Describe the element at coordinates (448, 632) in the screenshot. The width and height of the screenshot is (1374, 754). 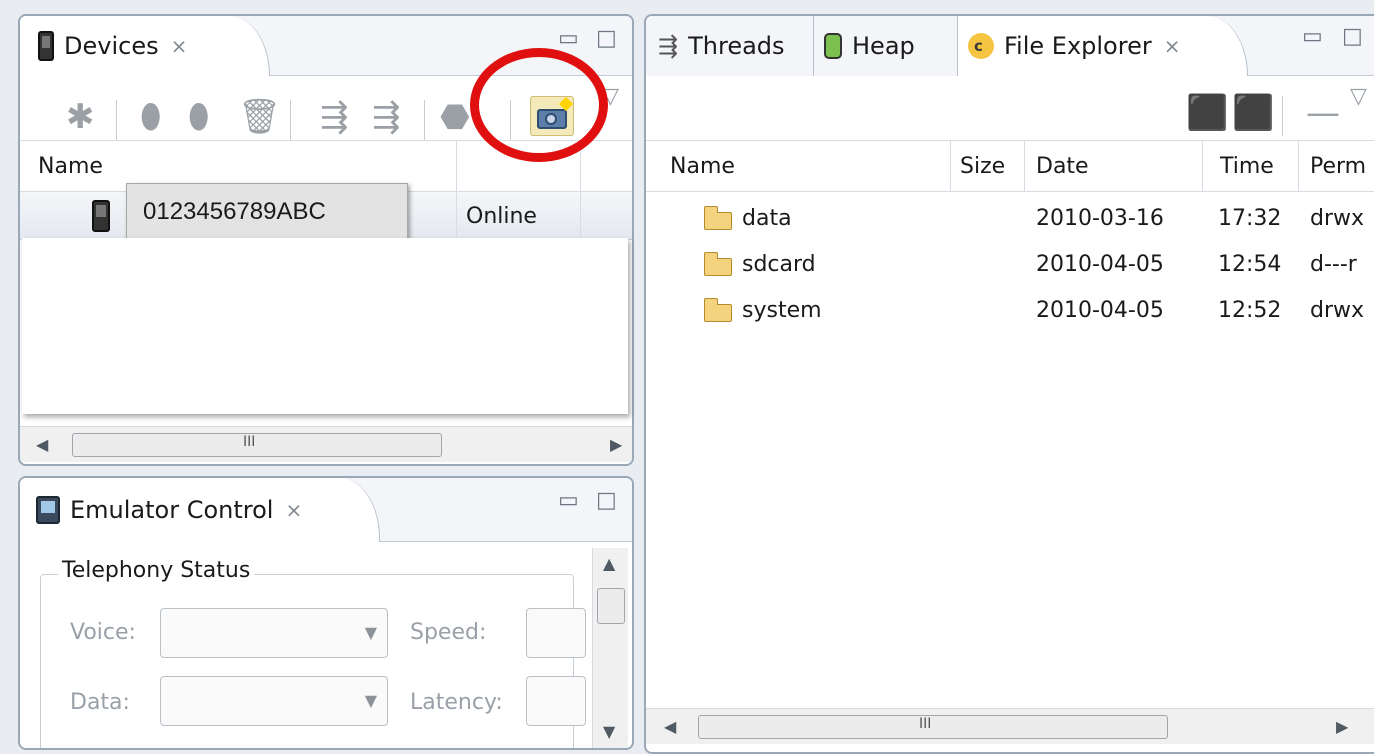
I see `speed-label: Speed:` at that location.